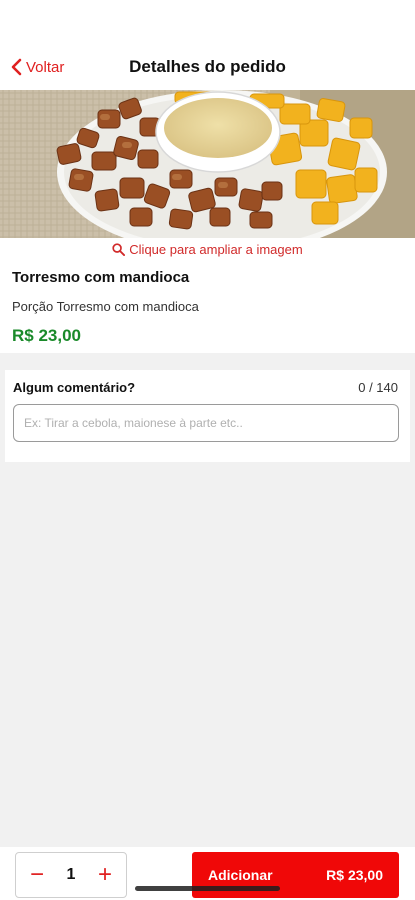 This screenshot has width=415, height=900. I want to click on increment-button: +, so click(105, 875).